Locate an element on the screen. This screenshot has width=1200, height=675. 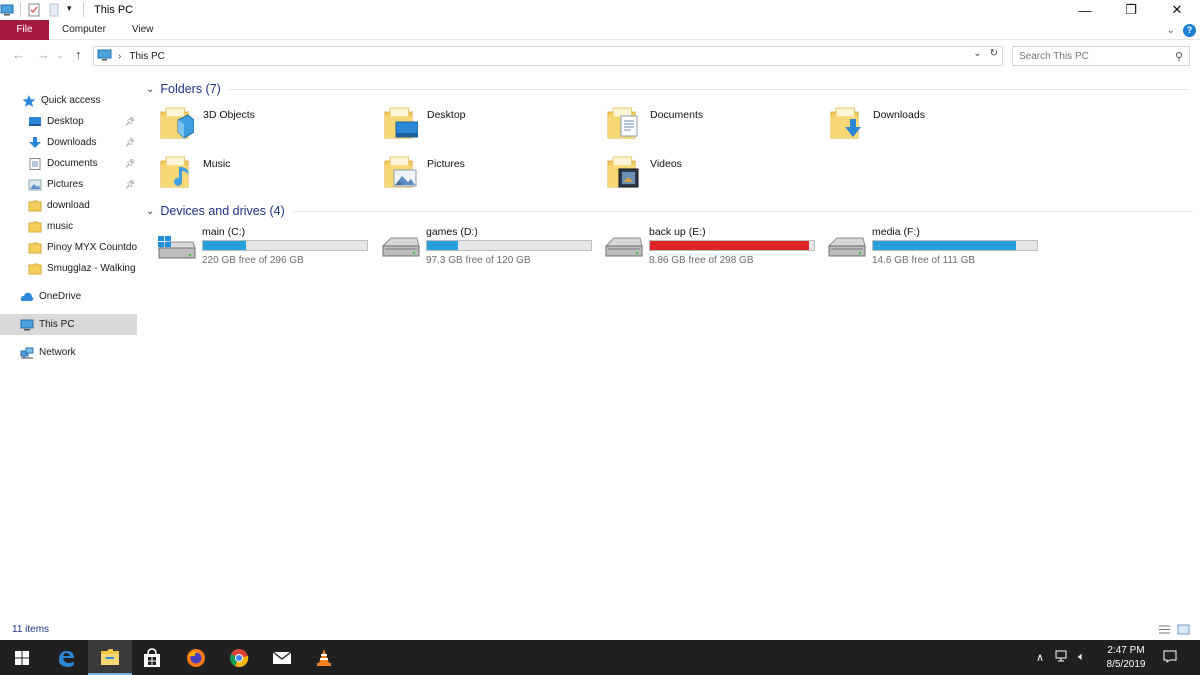
sidebar-item-onedrive: OneDrive is located at coordinates (68, 296).